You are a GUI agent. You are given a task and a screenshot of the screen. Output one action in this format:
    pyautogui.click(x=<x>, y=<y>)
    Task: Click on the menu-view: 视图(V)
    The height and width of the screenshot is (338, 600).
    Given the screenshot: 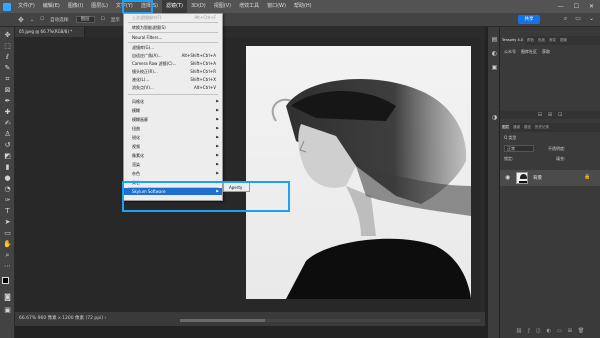 What is the action you would take?
    pyautogui.click(x=222, y=6)
    